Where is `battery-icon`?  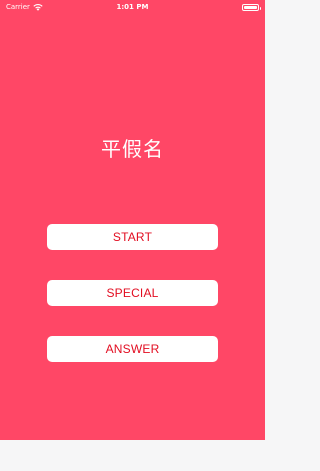
battery-icon is located at coordinates (251, 7).